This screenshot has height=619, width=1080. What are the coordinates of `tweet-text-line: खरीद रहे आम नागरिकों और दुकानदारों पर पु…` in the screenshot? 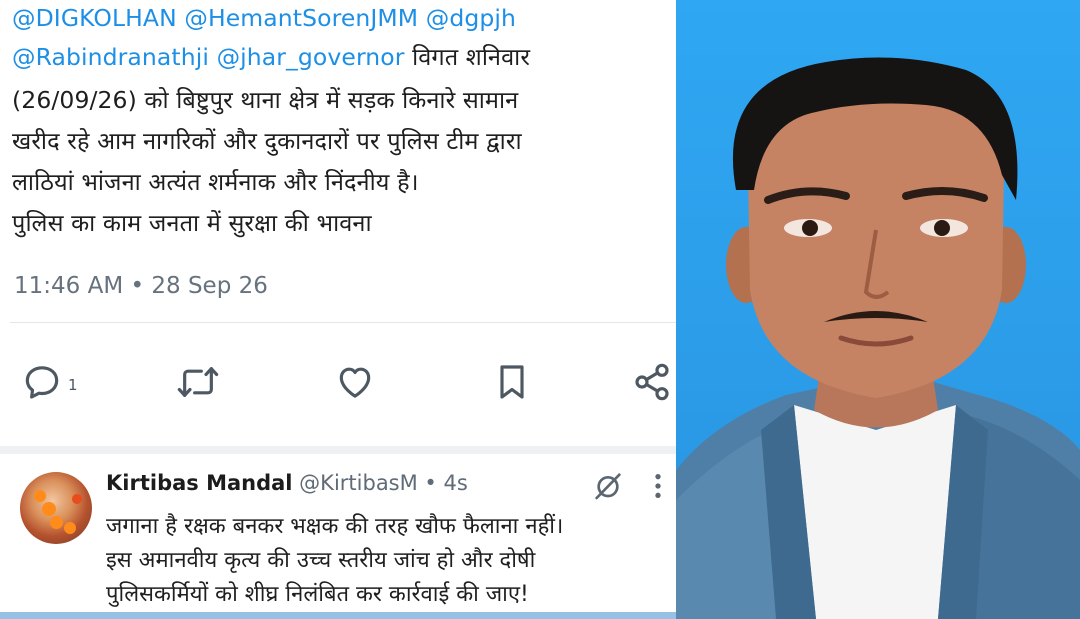 It's located at (267, 140).